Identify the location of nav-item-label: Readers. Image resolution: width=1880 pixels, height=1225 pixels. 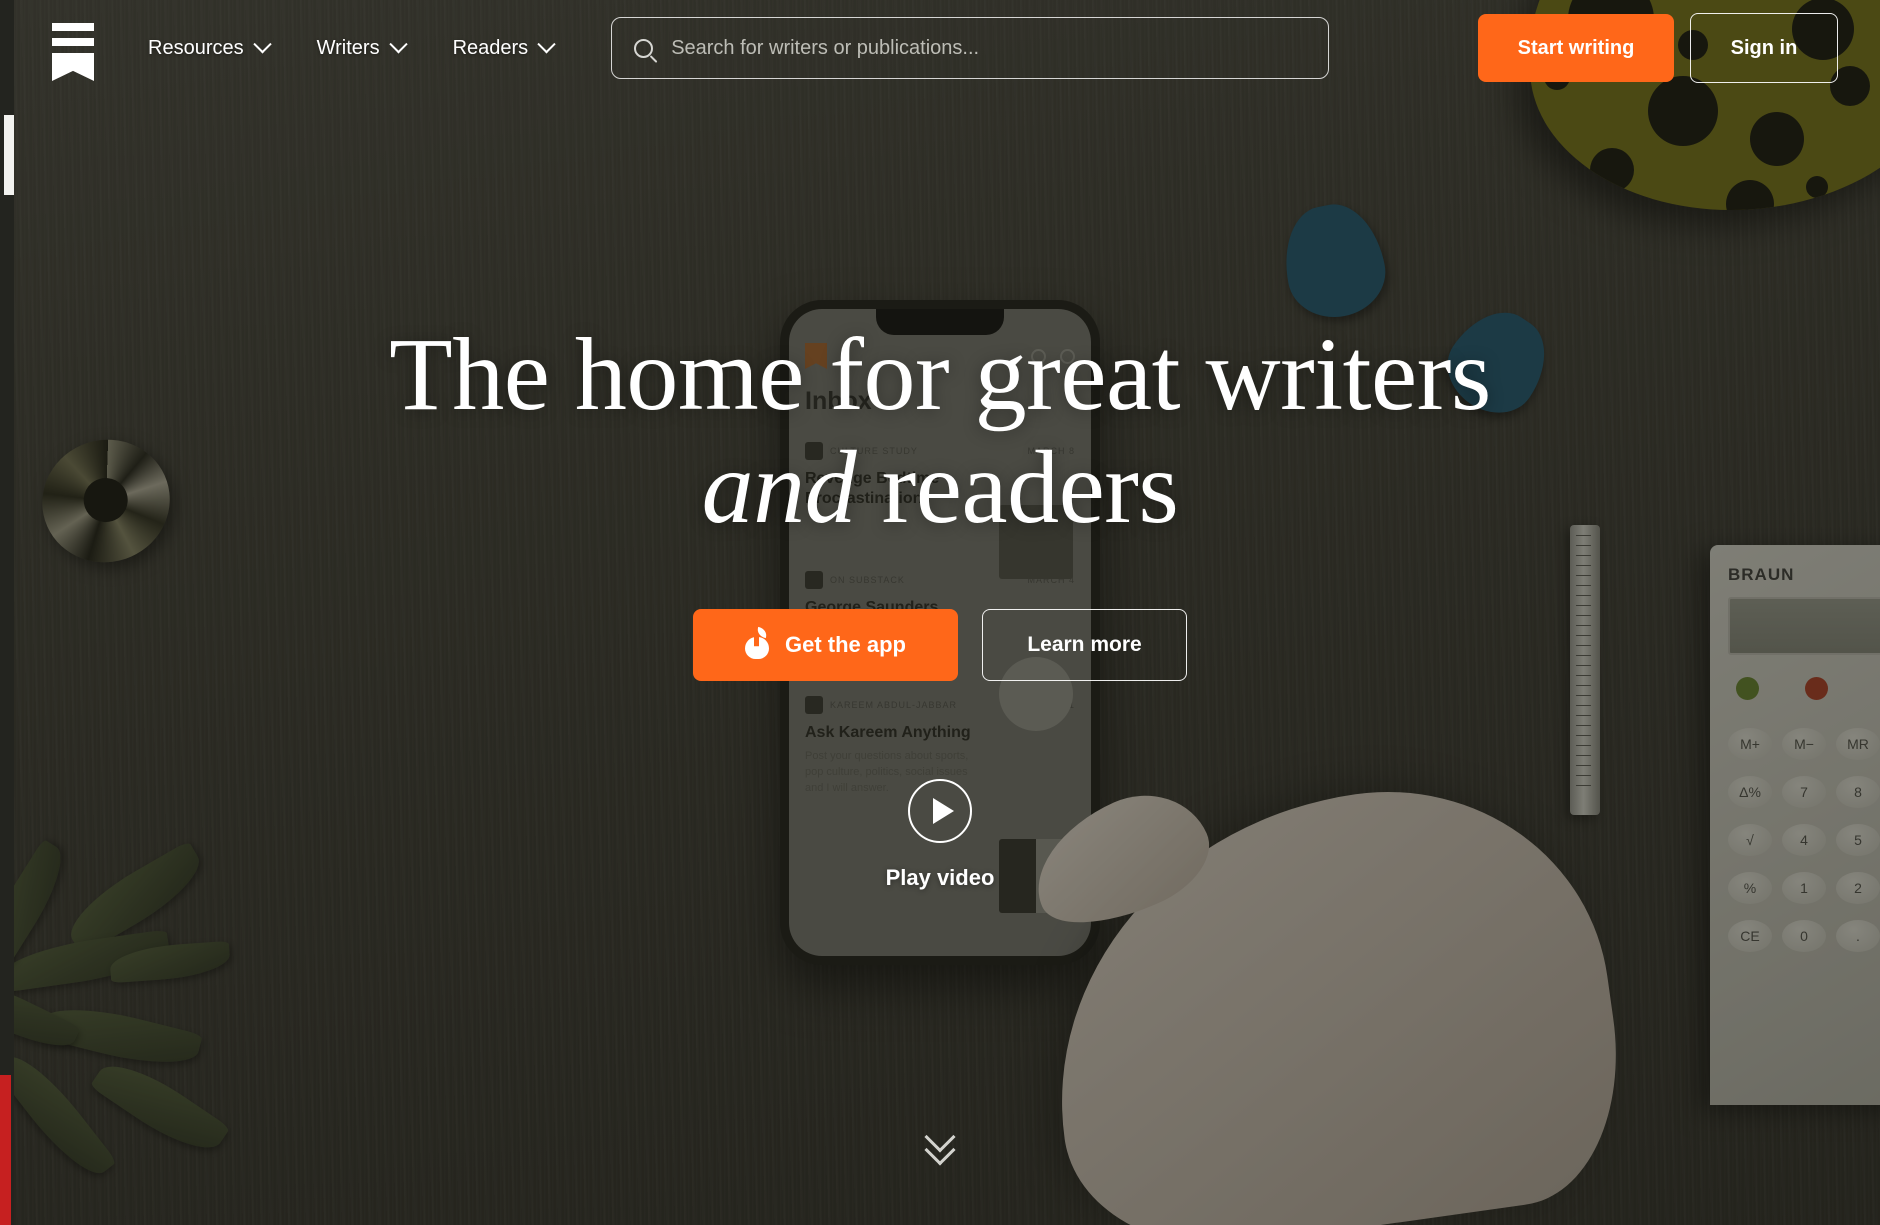
(490, 47).